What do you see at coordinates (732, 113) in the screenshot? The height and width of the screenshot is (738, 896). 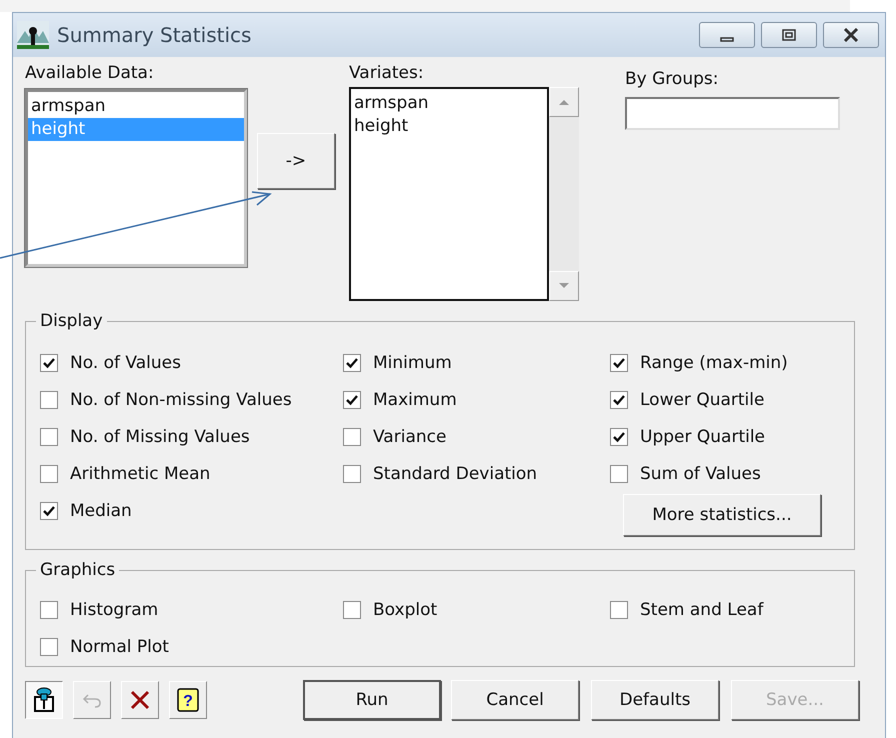 I see `by-groups-field` at bounding box center [732, 113].